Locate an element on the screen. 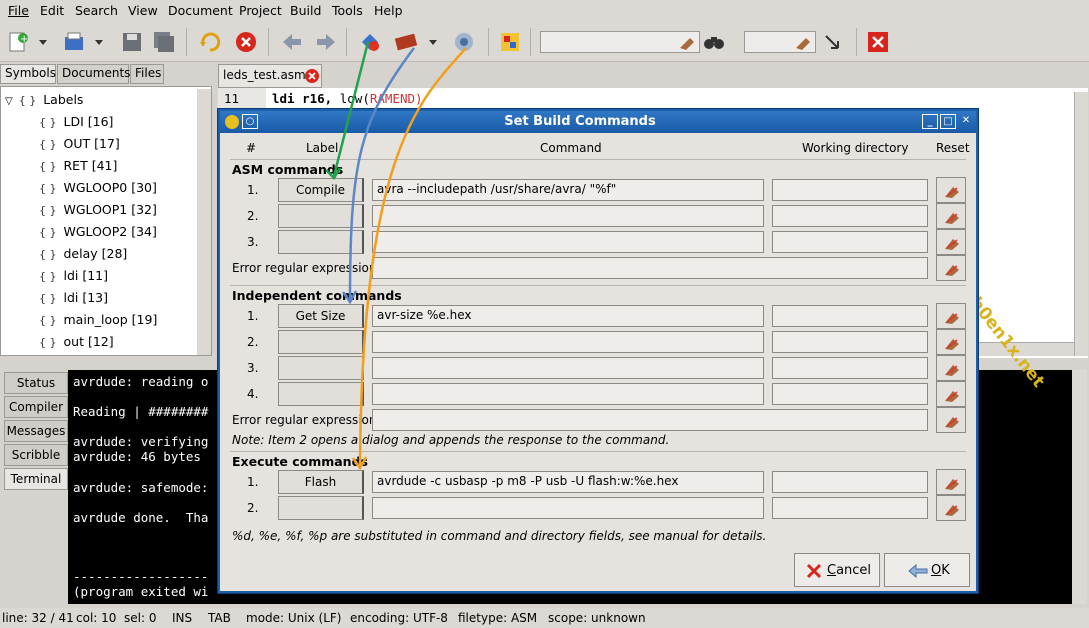 The width and height of the screenshot is (1089, 628). close-tab-icon is located at coordinates (312, 77).